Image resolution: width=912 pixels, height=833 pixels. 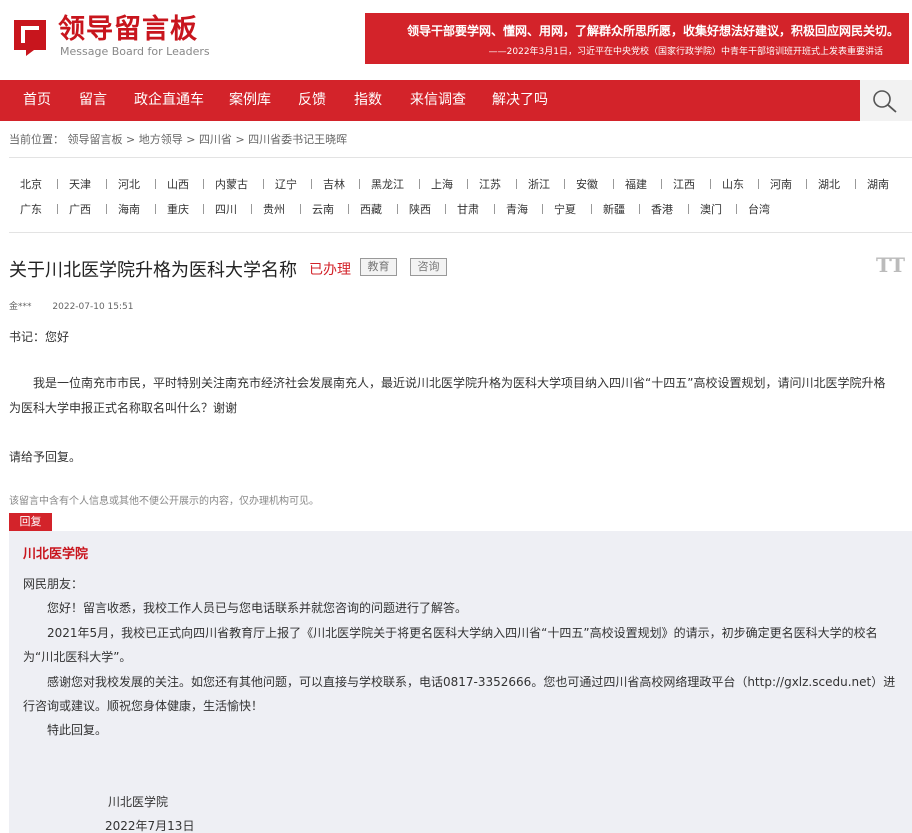 What do you see at coordinates (164, 501) in the screenshot?
I see `privacy-note: 该留言中含有个人信息或其他不便公开展示的内容，仅办理机构可见。` at bounding box center [164, 501].